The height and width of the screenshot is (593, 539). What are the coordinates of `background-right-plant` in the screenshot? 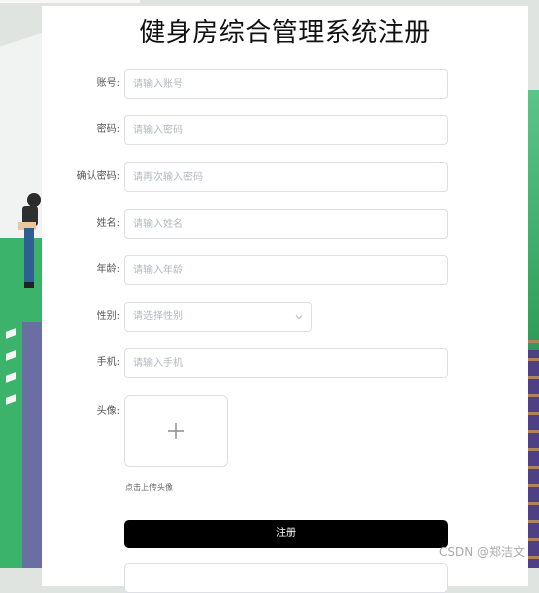 It's located at (533, 220).